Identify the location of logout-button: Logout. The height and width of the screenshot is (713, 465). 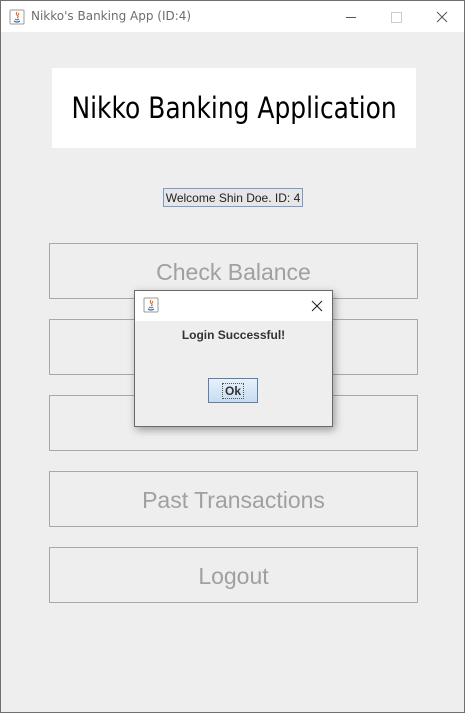
(233, 575).